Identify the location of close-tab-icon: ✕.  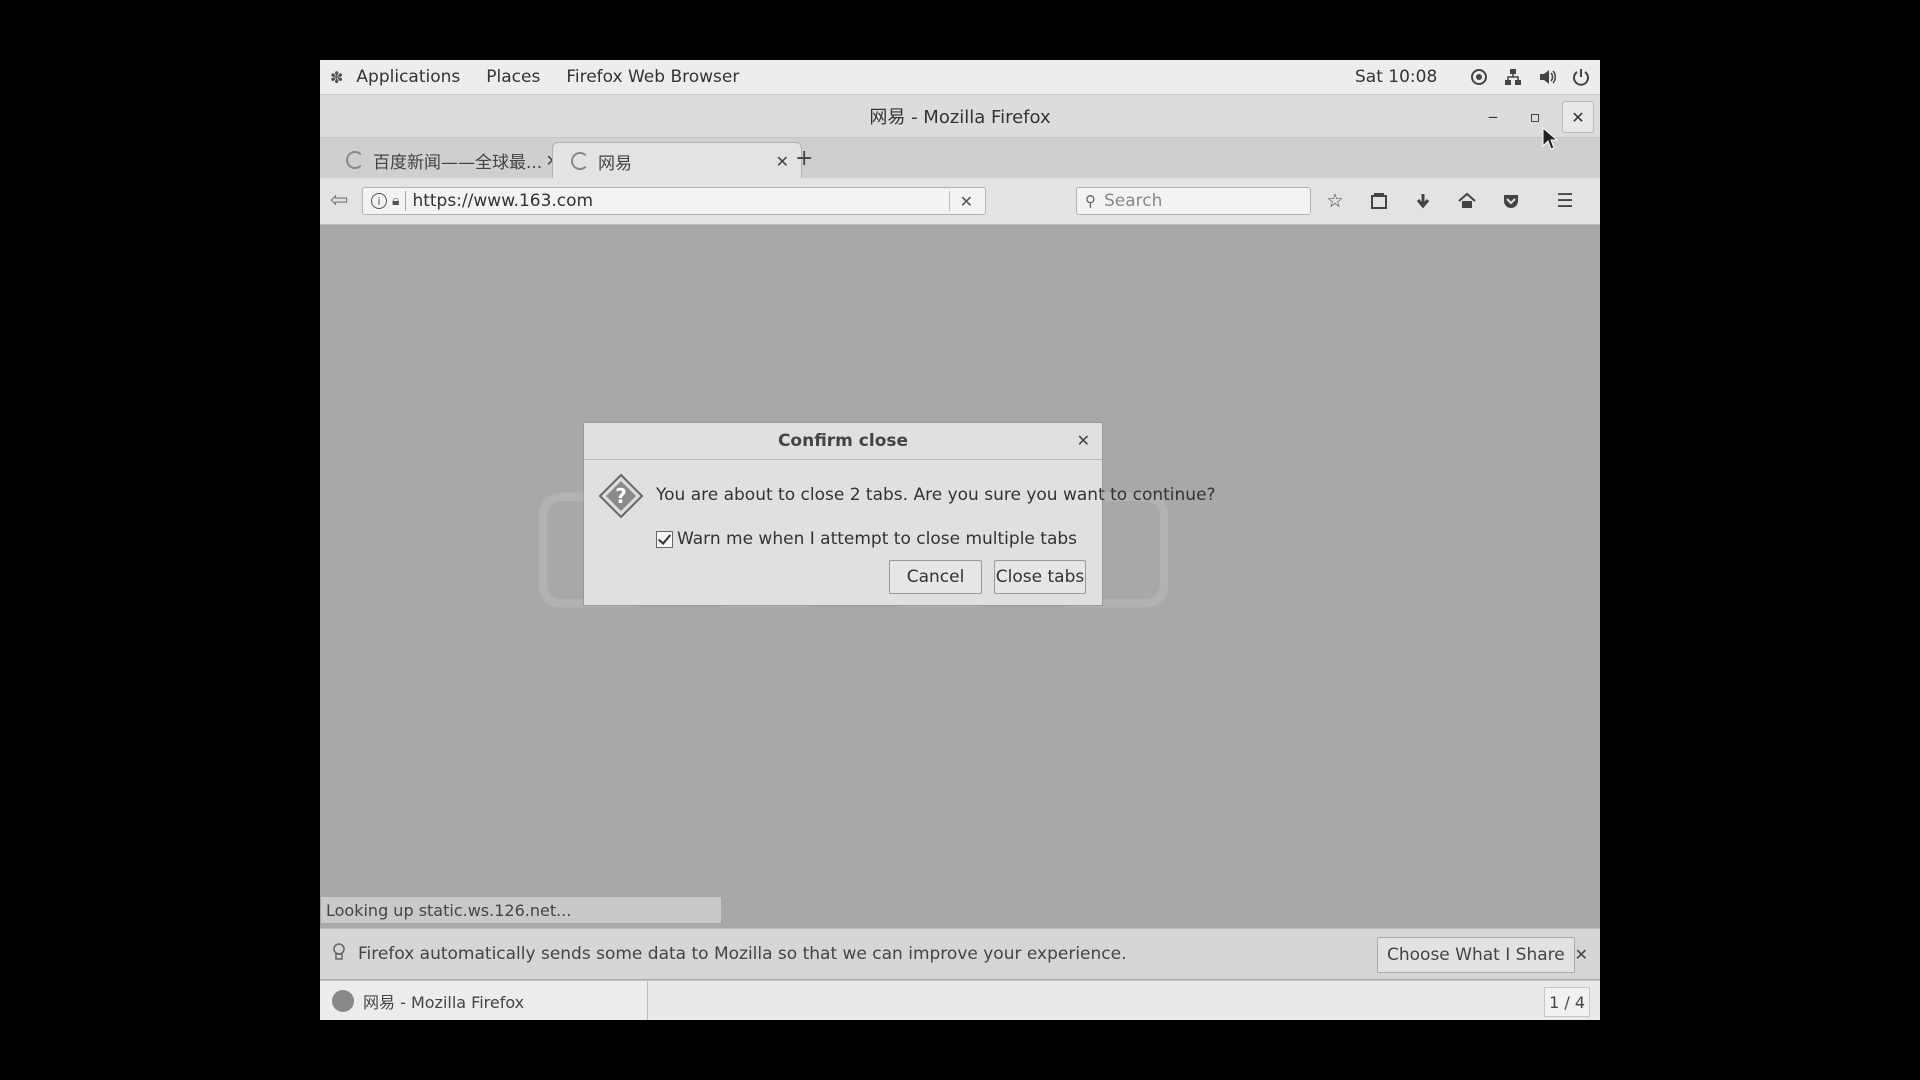
(782, 161).